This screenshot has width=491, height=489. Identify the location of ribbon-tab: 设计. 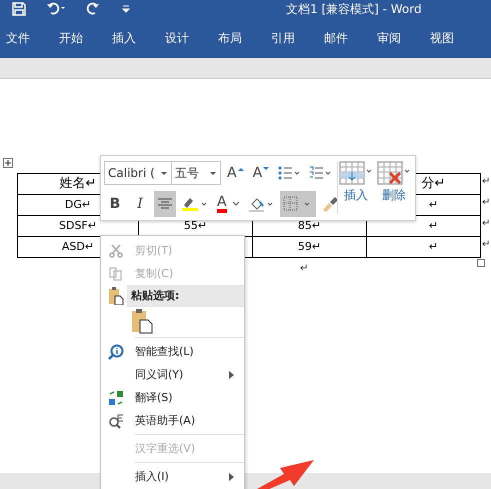
(191, 38).